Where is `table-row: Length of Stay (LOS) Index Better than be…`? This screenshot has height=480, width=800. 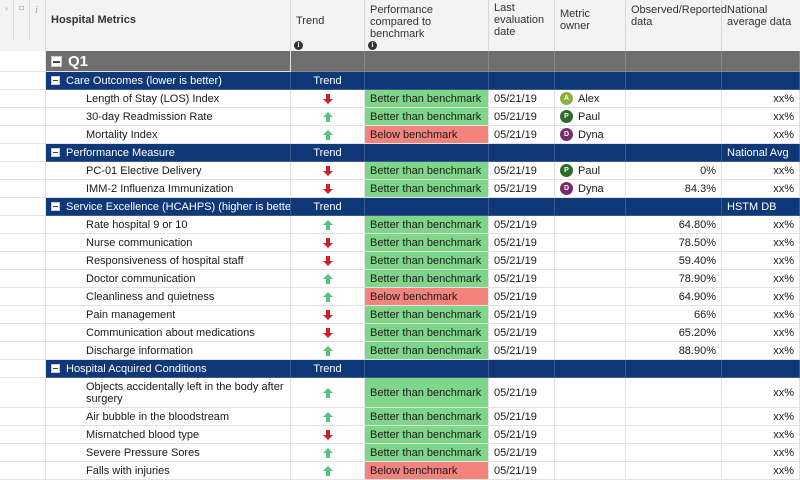 table-row: Length of Stay (LOS) Index Better than be… is located at coordinates (400, 99).